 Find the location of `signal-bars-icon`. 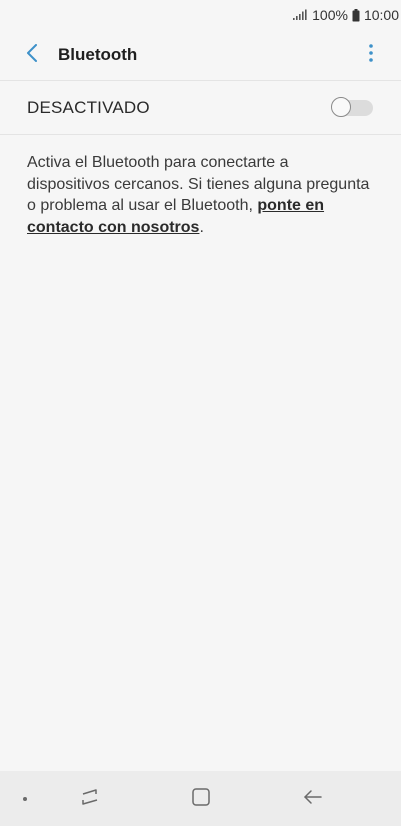

signal-bars-icon is located at coordinates (300, 15).